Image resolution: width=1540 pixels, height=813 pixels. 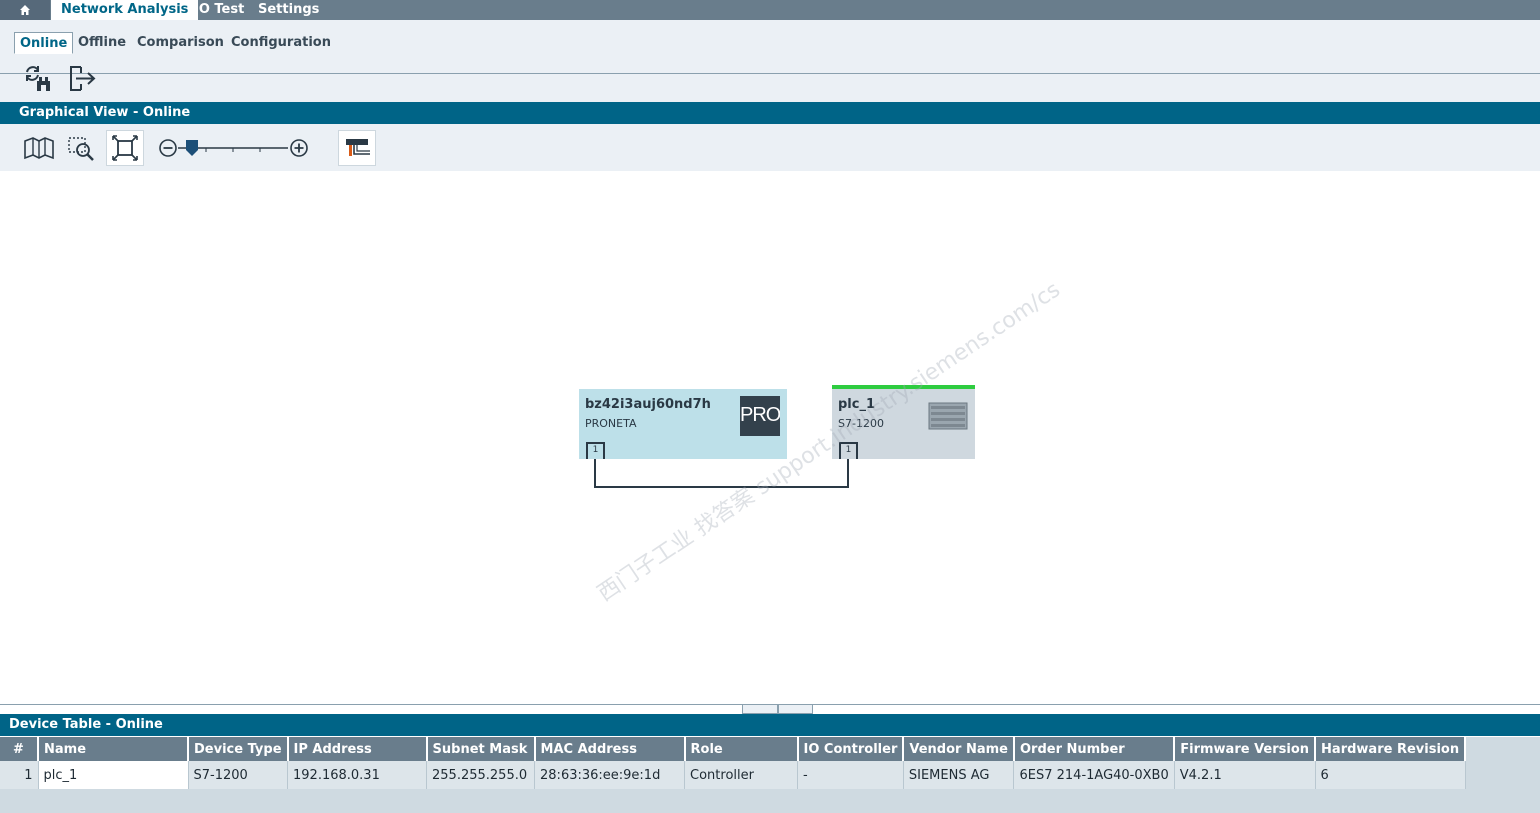 I want to click on table-cell: 6ES7 214-1AG40-0XB0, so click(x=1094, y=775).